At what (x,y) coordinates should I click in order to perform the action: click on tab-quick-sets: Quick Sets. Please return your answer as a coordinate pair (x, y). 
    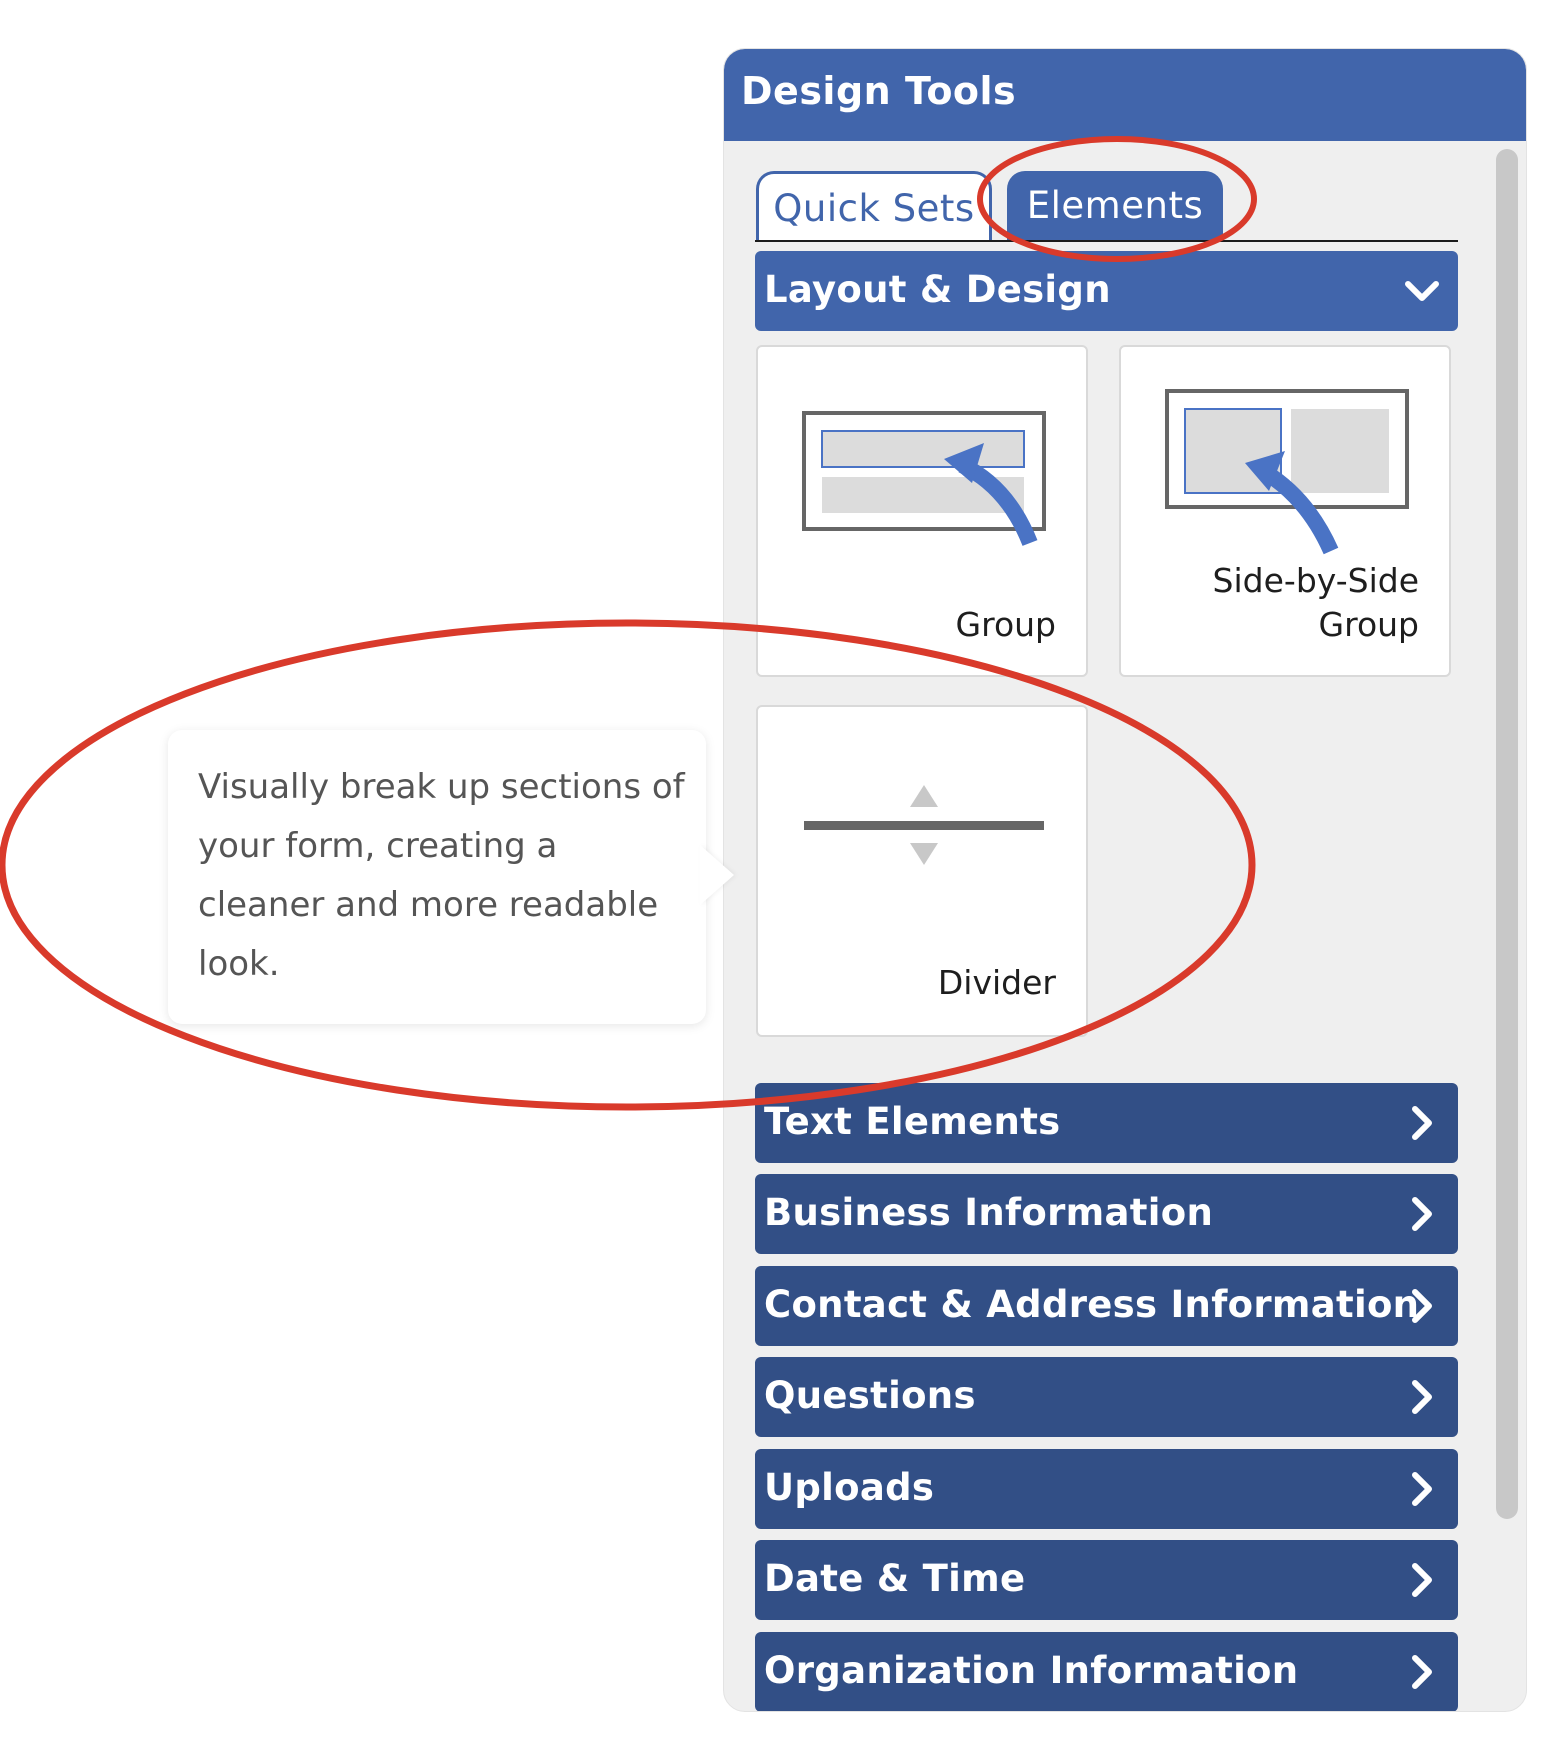
    Looking at the image, I should click on (874, 206).